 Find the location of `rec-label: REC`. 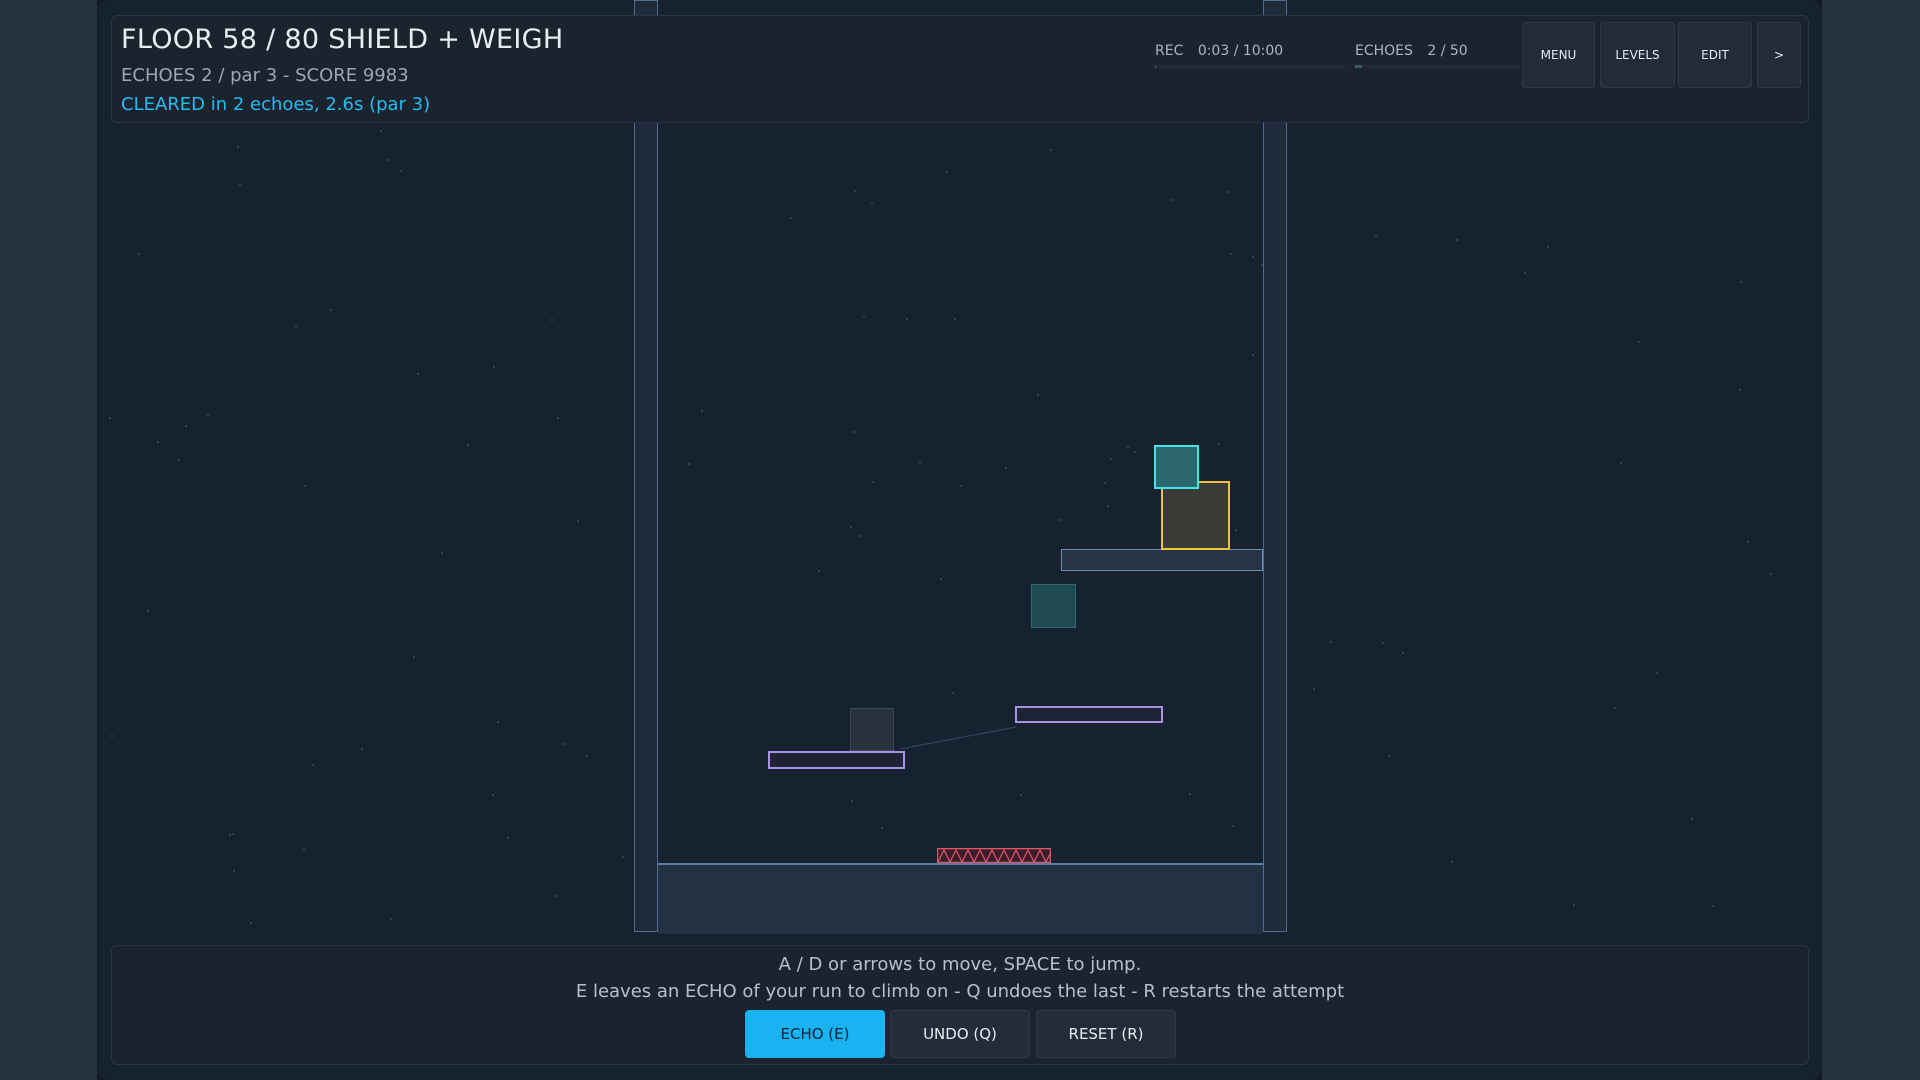

rec-label: REC is located at coordinates (1169, 51).